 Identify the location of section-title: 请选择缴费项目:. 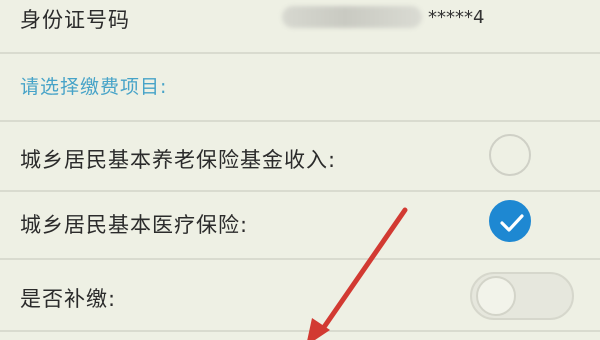
(94, 87).